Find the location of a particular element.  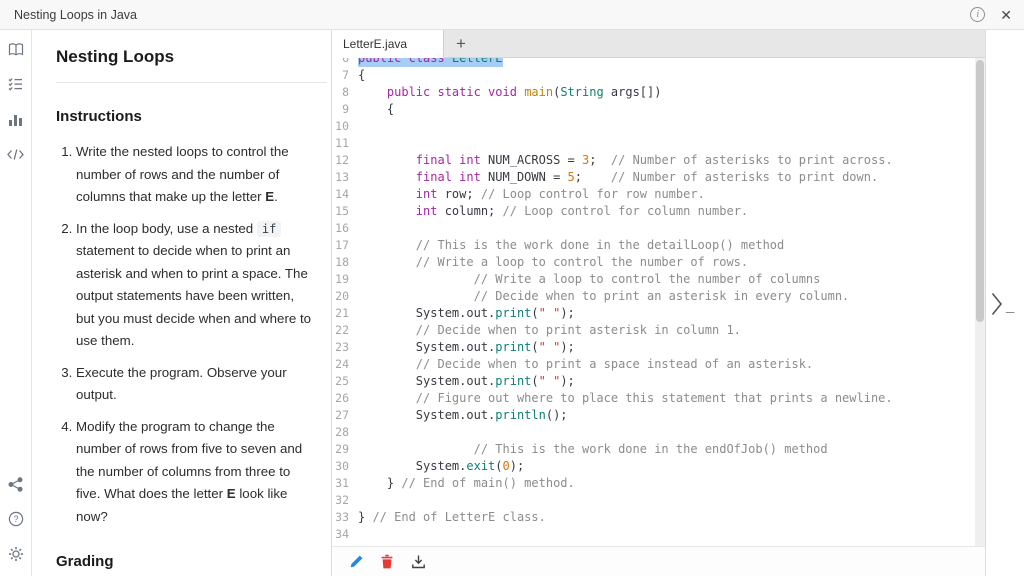

code-line: 10 is located at coordinates (658, 126).